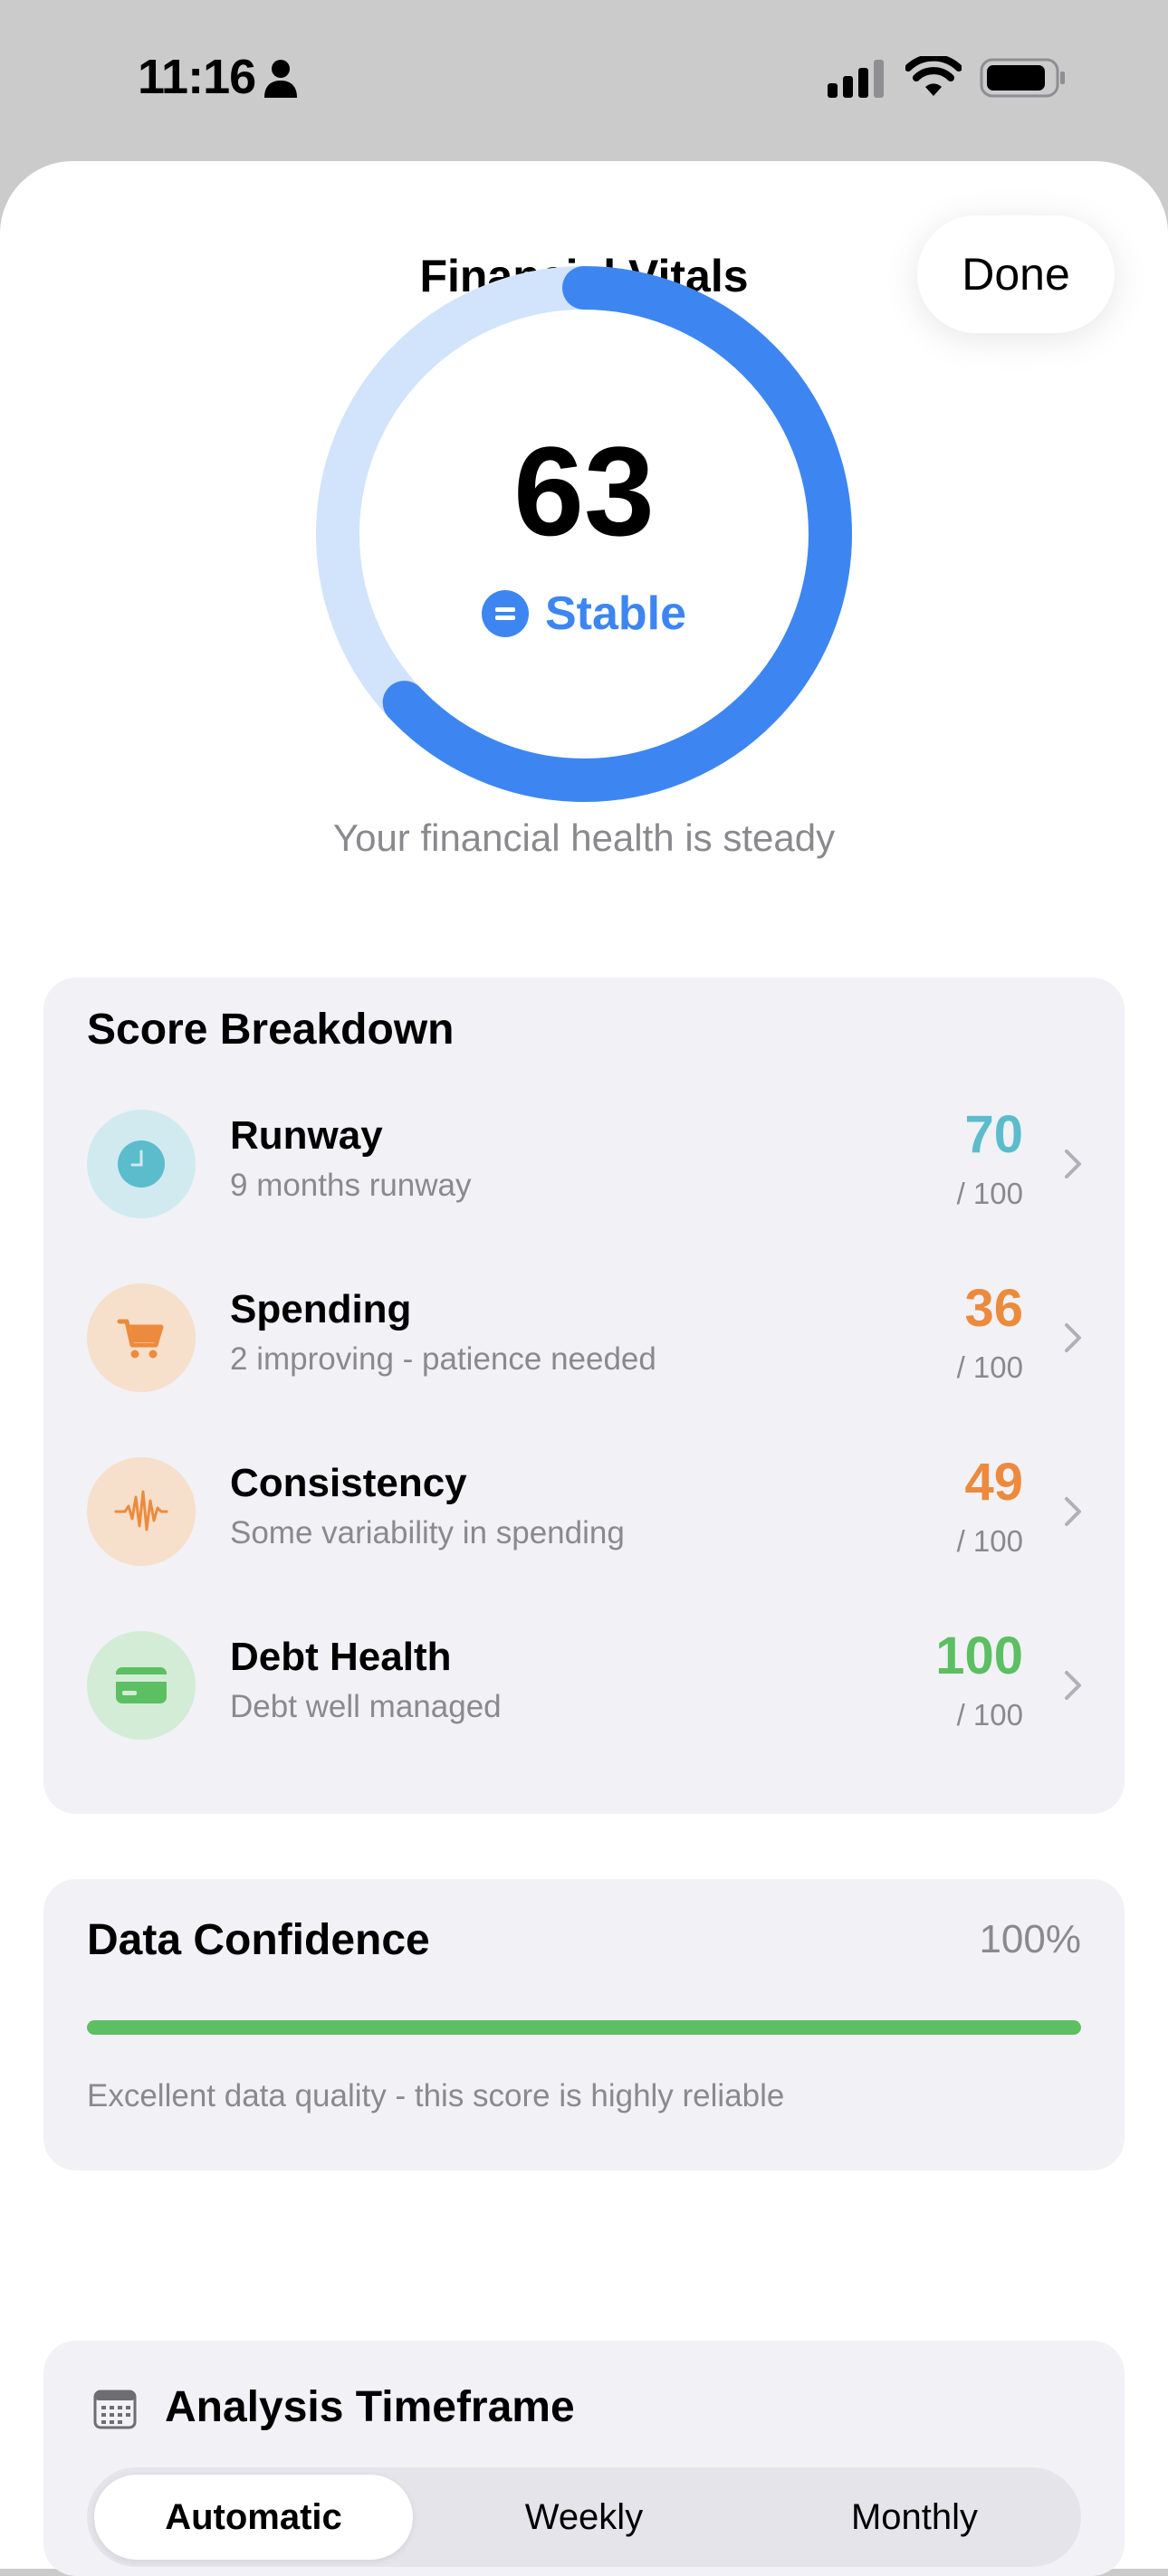 Image resolution: width=1168 pixels, height=2576 pixels. I want to click on row-title: Debt Health, so click(341, 1657).